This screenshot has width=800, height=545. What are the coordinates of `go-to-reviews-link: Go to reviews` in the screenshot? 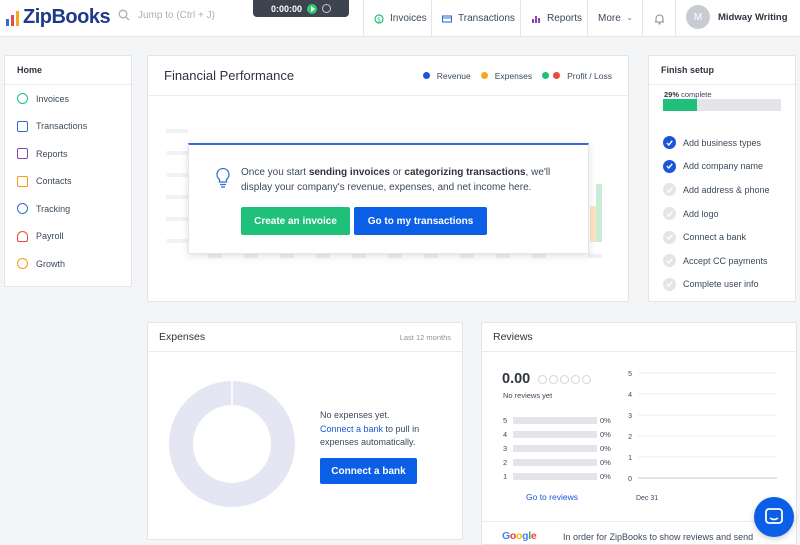 It's located at (552, 497).